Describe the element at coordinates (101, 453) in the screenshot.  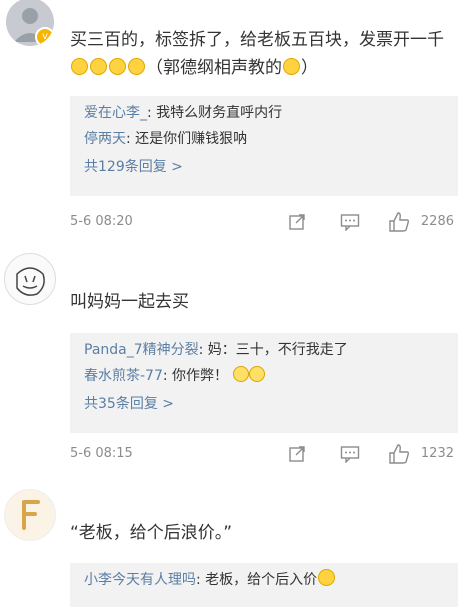
I see `timestamp: 5-6 08:15` at that location.